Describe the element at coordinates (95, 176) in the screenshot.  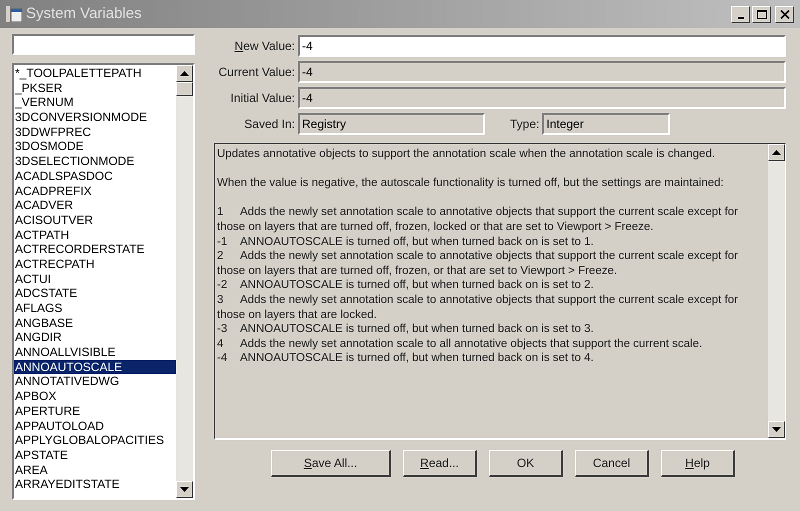
I see `list-item: ACADLSPASDOC` at that location.